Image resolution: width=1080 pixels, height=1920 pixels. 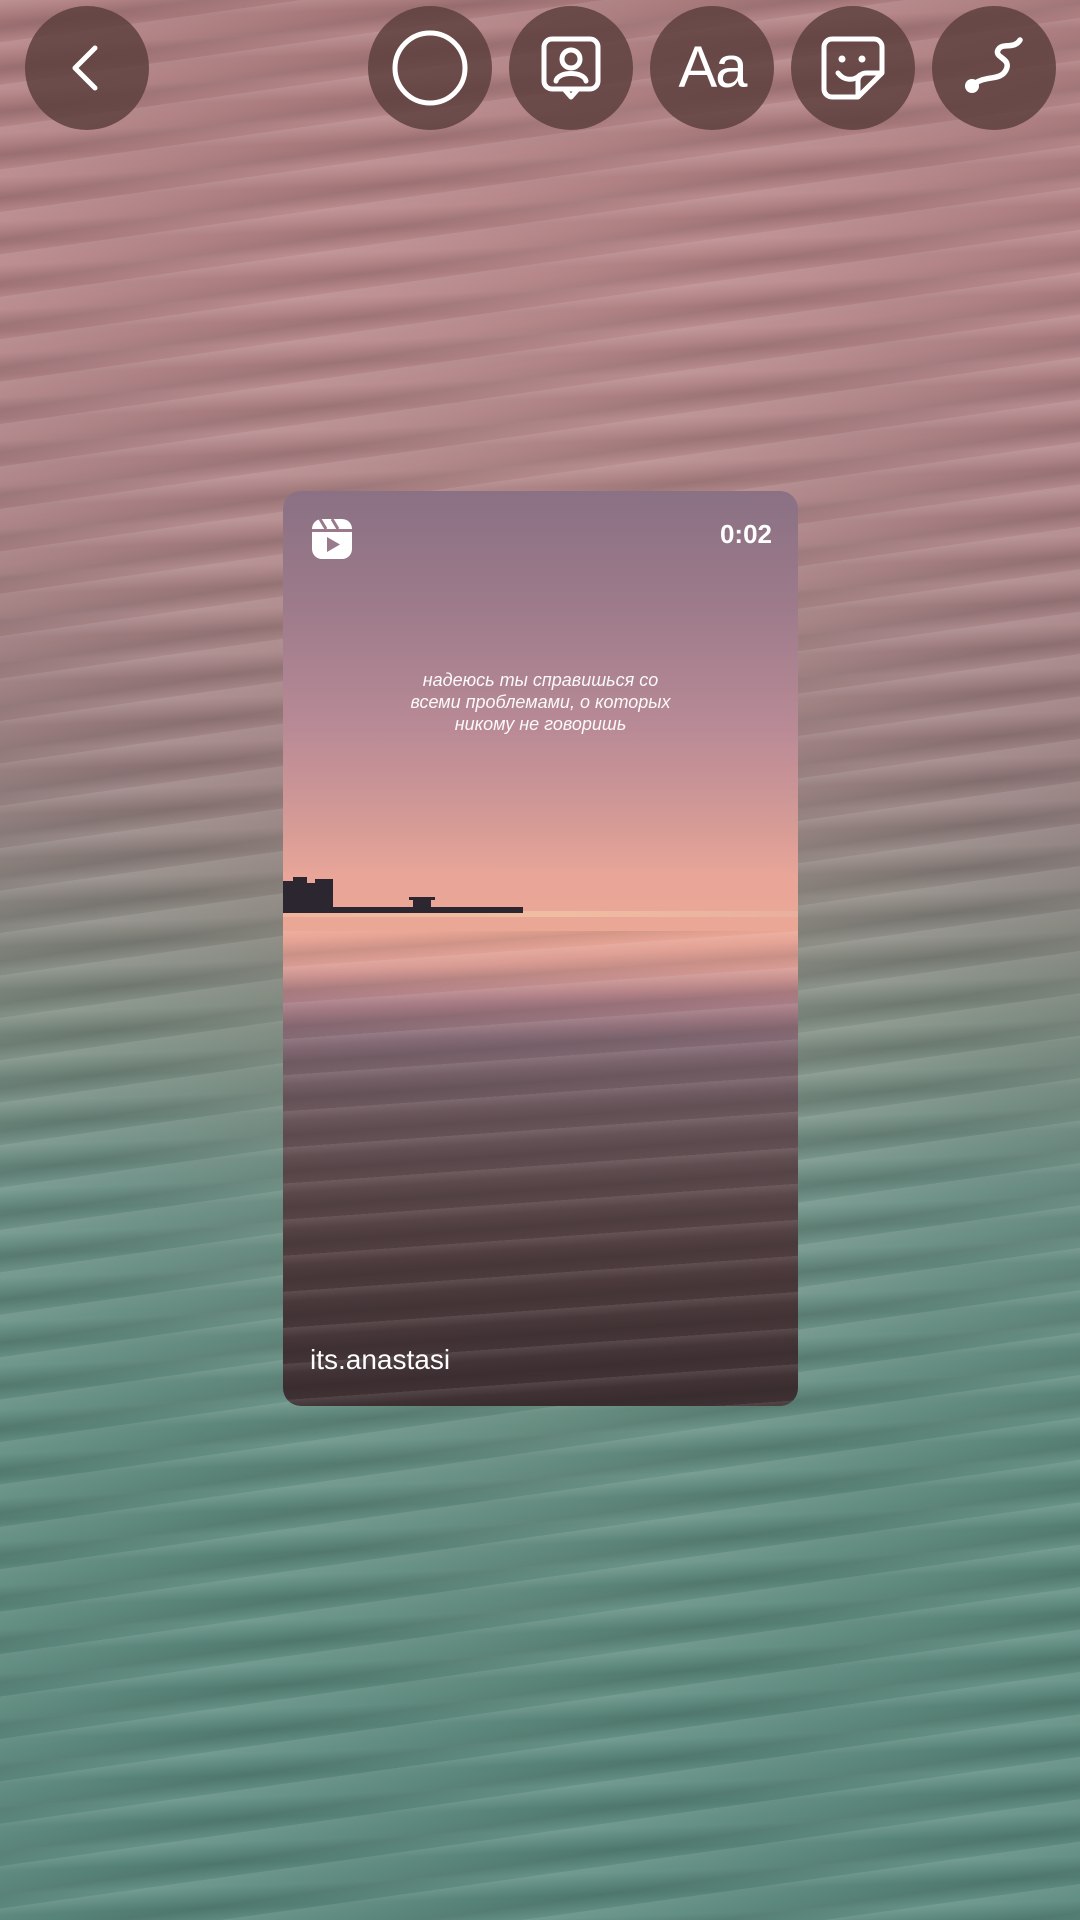 I want to click on pier-silhouette, so click(x=403, y=895).